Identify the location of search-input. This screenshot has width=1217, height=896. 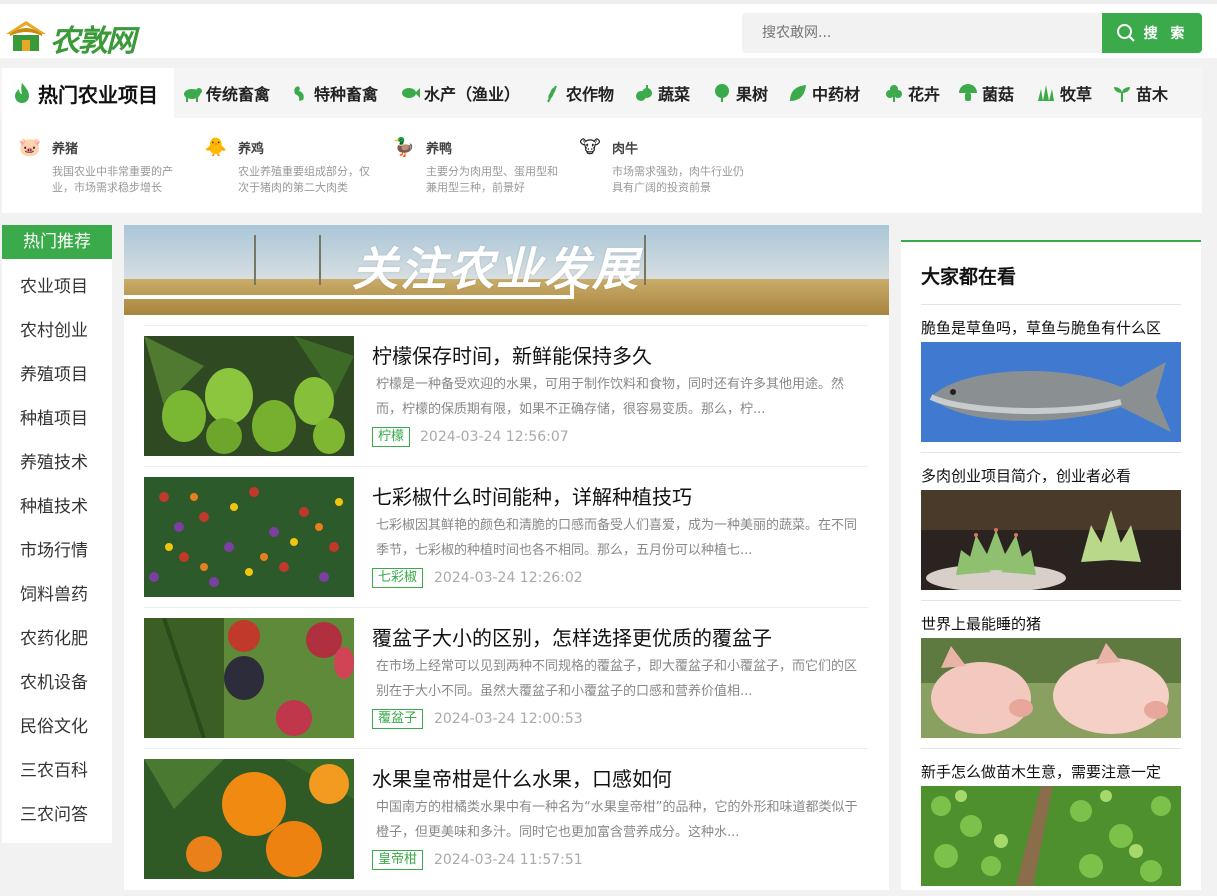
(922, 33).